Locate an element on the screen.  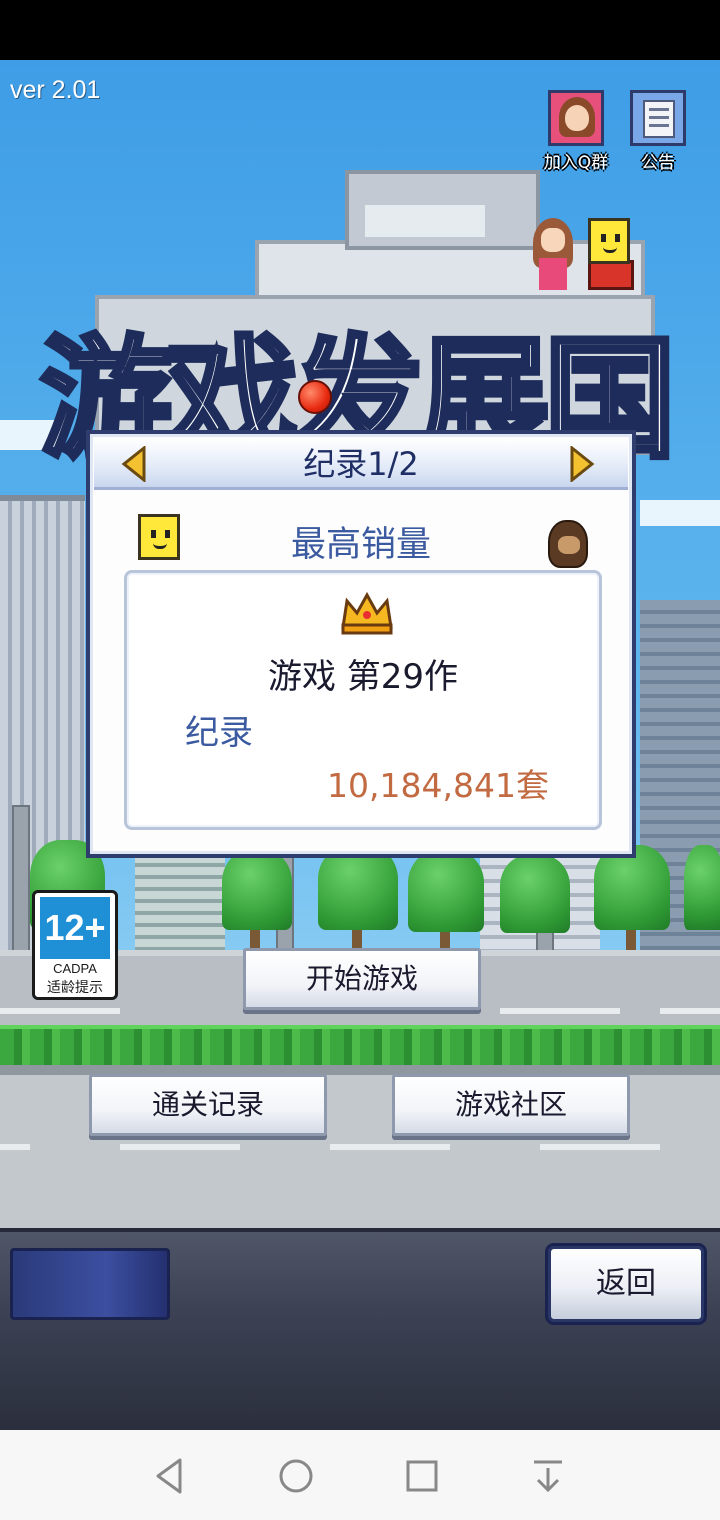
age-rating-badge: 12+ CADPA 适龄提示 is located at coordinates (75, 945).